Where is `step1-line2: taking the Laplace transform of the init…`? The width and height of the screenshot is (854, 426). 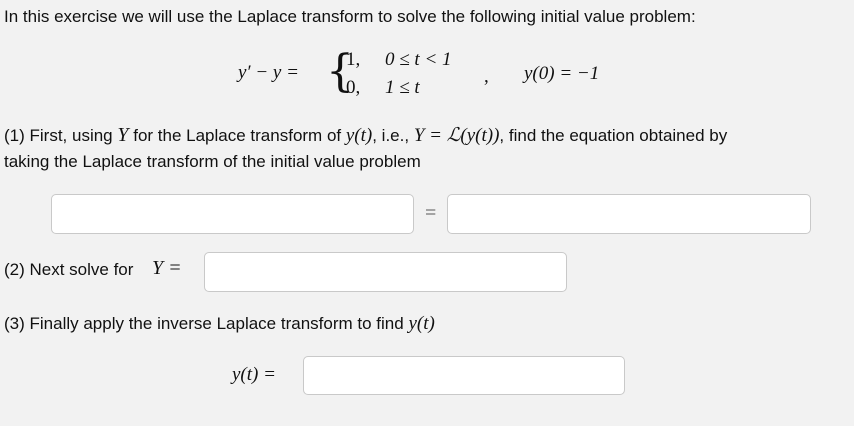 step1-line2: taking the Laplace transform of the init… is located at coordinates (212, 161).